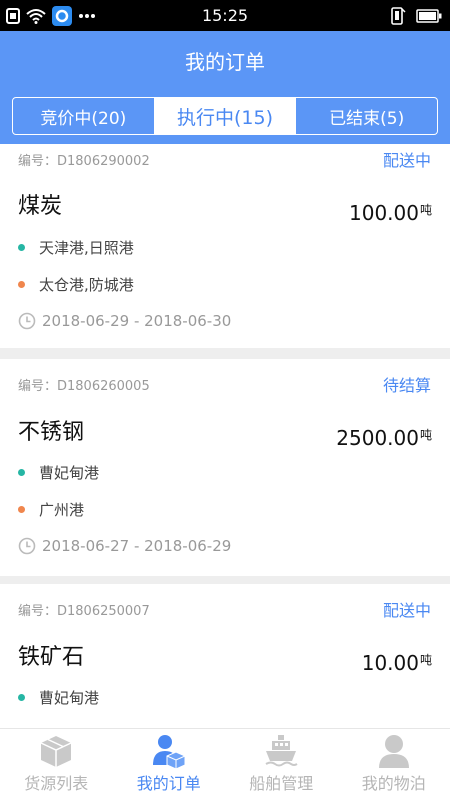  Describe the element at coordinates (398, 16) in the screenshot. I see `signal-icon` at that location.